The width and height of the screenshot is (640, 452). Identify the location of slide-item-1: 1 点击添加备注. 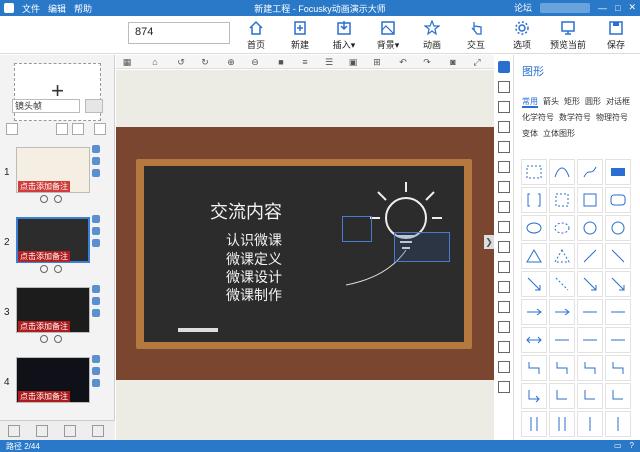
(57, 178).